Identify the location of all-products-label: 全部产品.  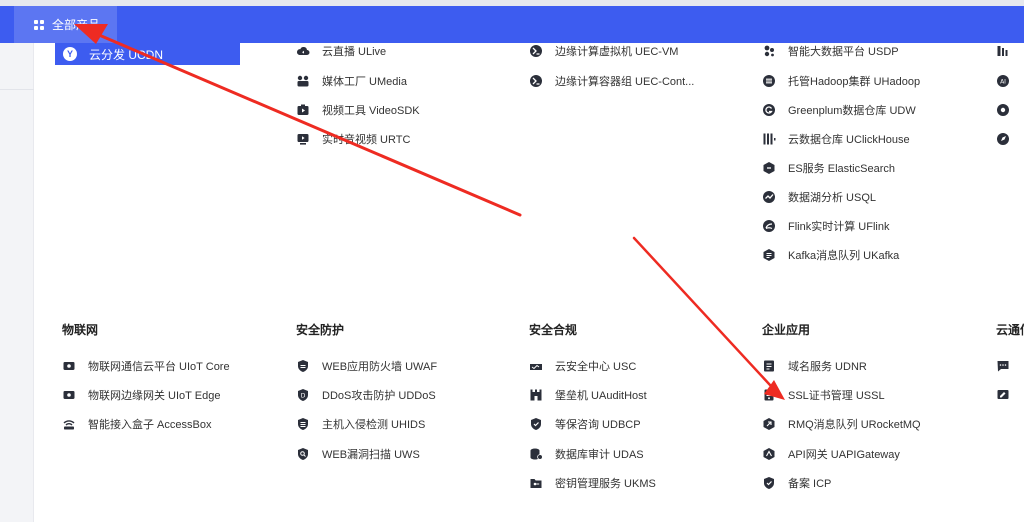
(76, 25).